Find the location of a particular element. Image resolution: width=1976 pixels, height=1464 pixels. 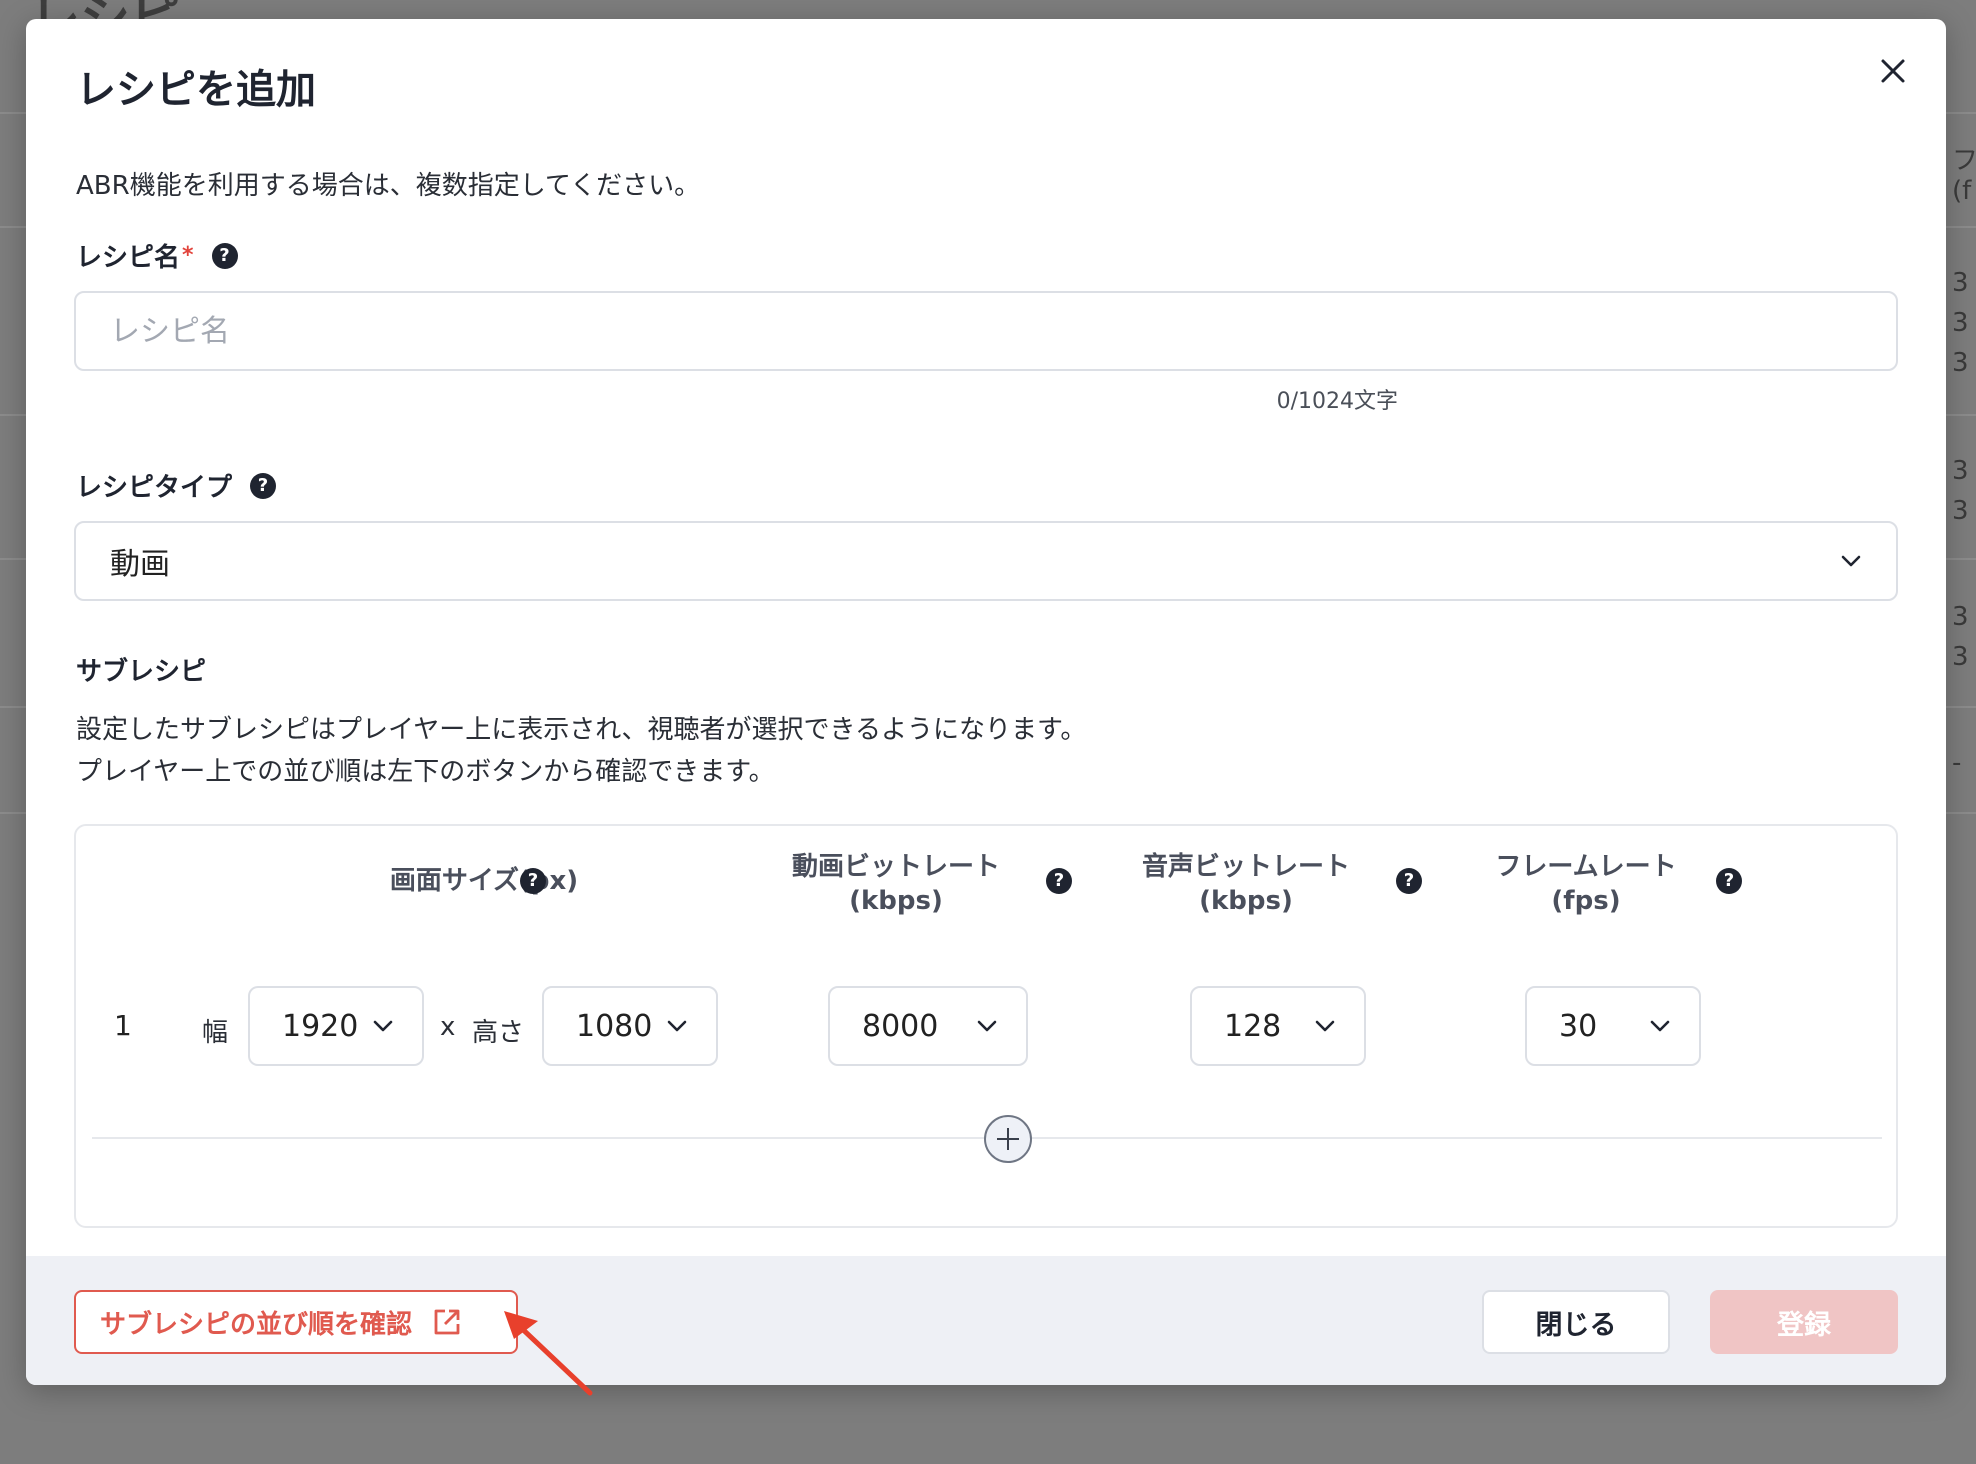

background-cell: - is located at coordinates (1957, 763).